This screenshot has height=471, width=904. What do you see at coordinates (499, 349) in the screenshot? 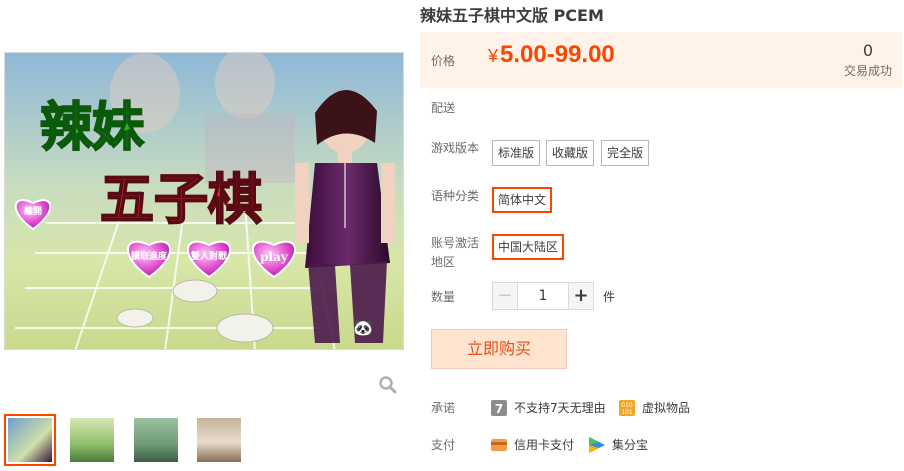
I see `buy-now-button: 立即购买` at bounding box center [499, 349].